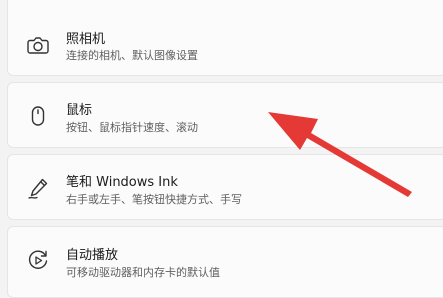 The width and height of the screenshot is (443, 298). Describe the element at coordinates (154, 199) in the screenshot. I see `pen-description: 右手或左手、笔按钮快捷方式、手写` at that location.